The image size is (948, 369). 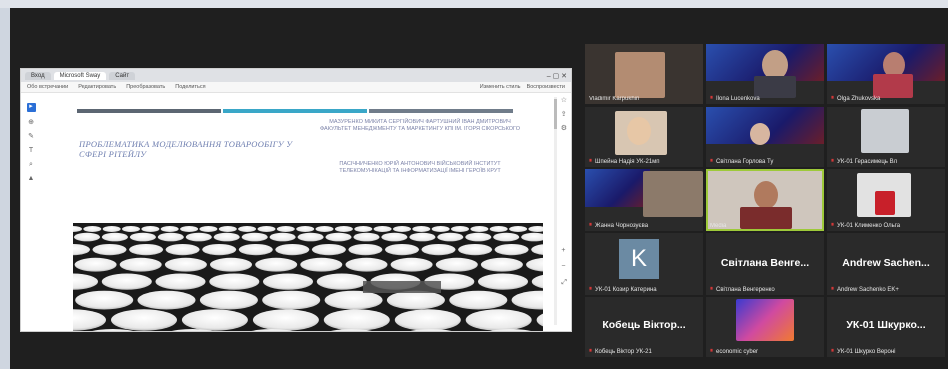 I want to click on zoom-toolbar: + − ⤢, so click(x=564, y=266).